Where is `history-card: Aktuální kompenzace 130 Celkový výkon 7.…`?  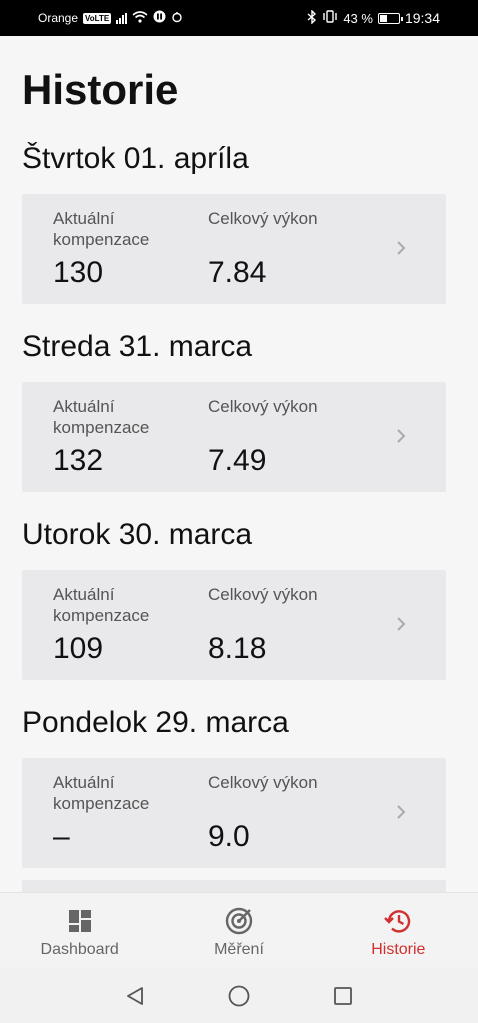 history-card: Aktuální kompenzace 130 Celkový výkon 7.… is located at coordinates (234, 249).